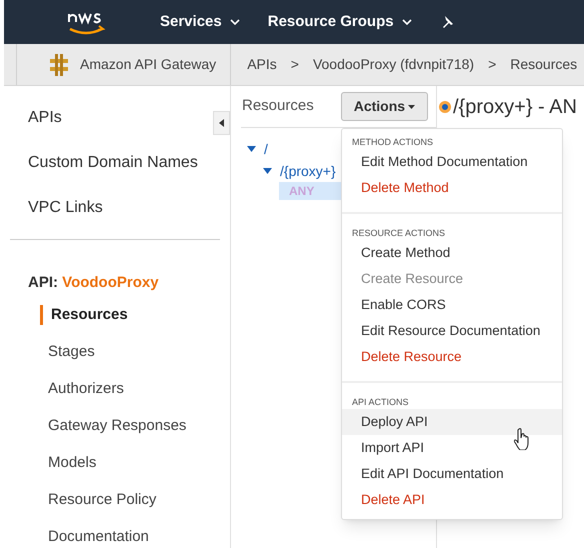 This screenshot has width=584, height=548. Describe the element at coordinates (43, 282) in the screenshot. I see `api-label: API:` at that location.